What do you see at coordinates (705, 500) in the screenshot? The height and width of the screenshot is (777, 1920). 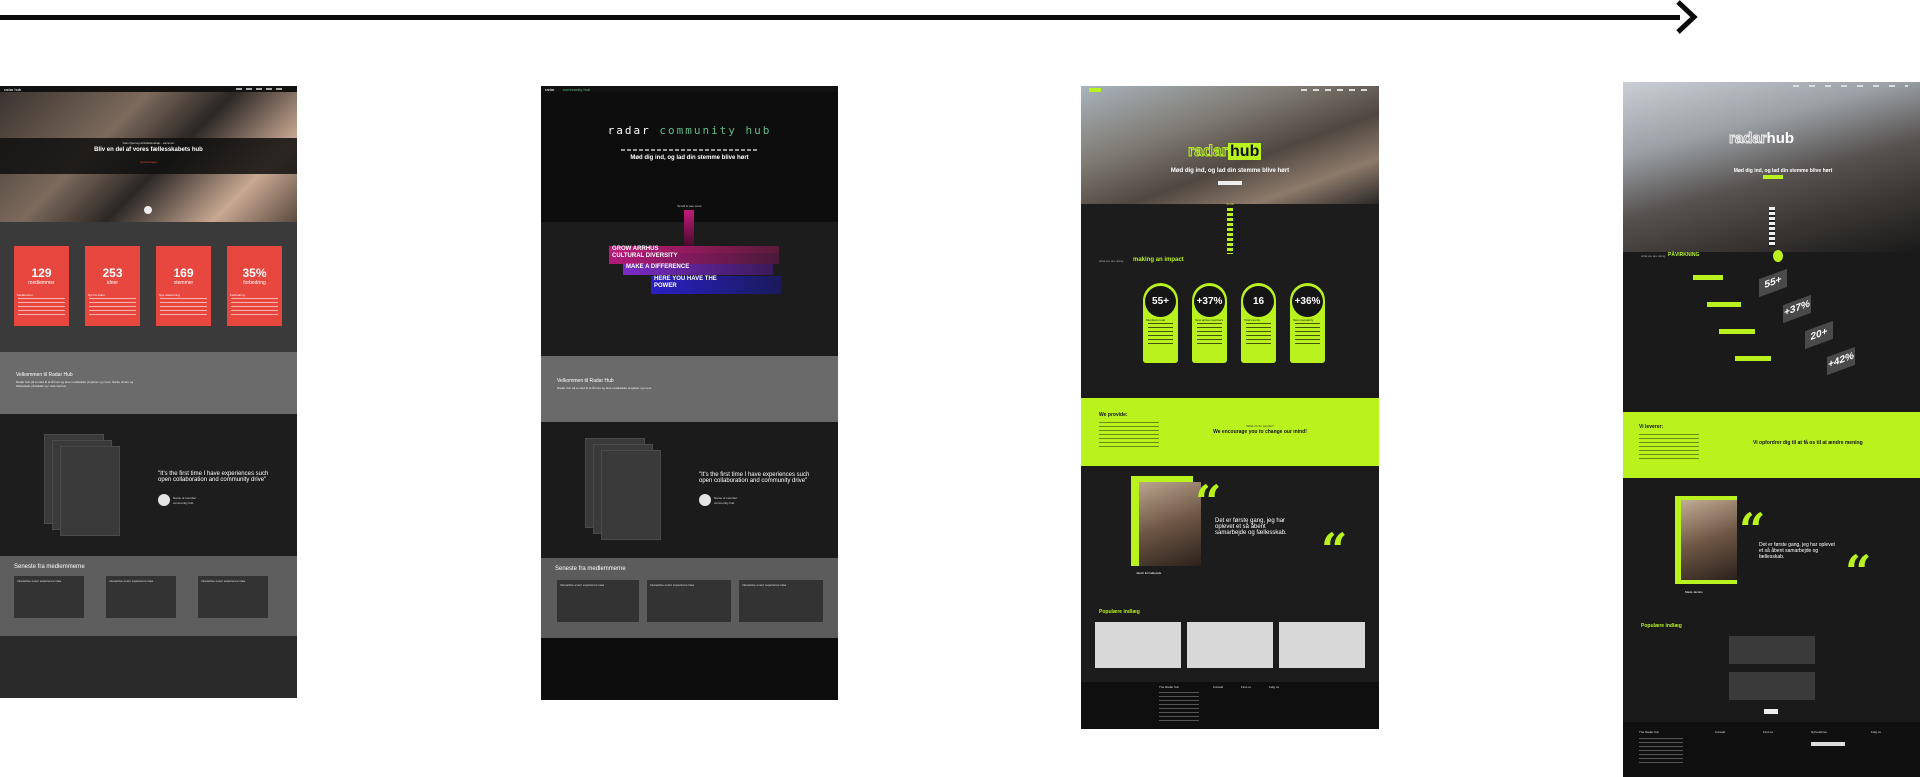 I see `avatar` at bounding box center [705, 500].